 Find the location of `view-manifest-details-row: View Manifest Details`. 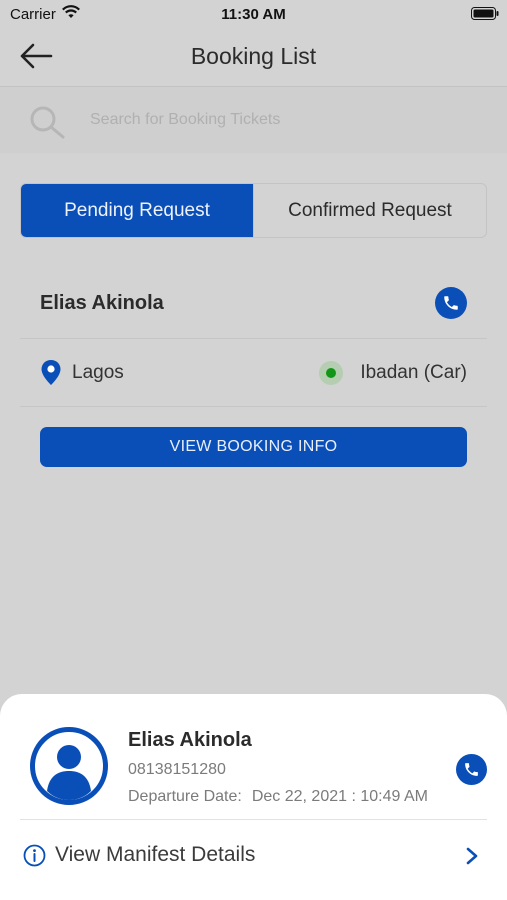

view-manifest-details-row: View Manifest Details is located at coordinates (253, 855).